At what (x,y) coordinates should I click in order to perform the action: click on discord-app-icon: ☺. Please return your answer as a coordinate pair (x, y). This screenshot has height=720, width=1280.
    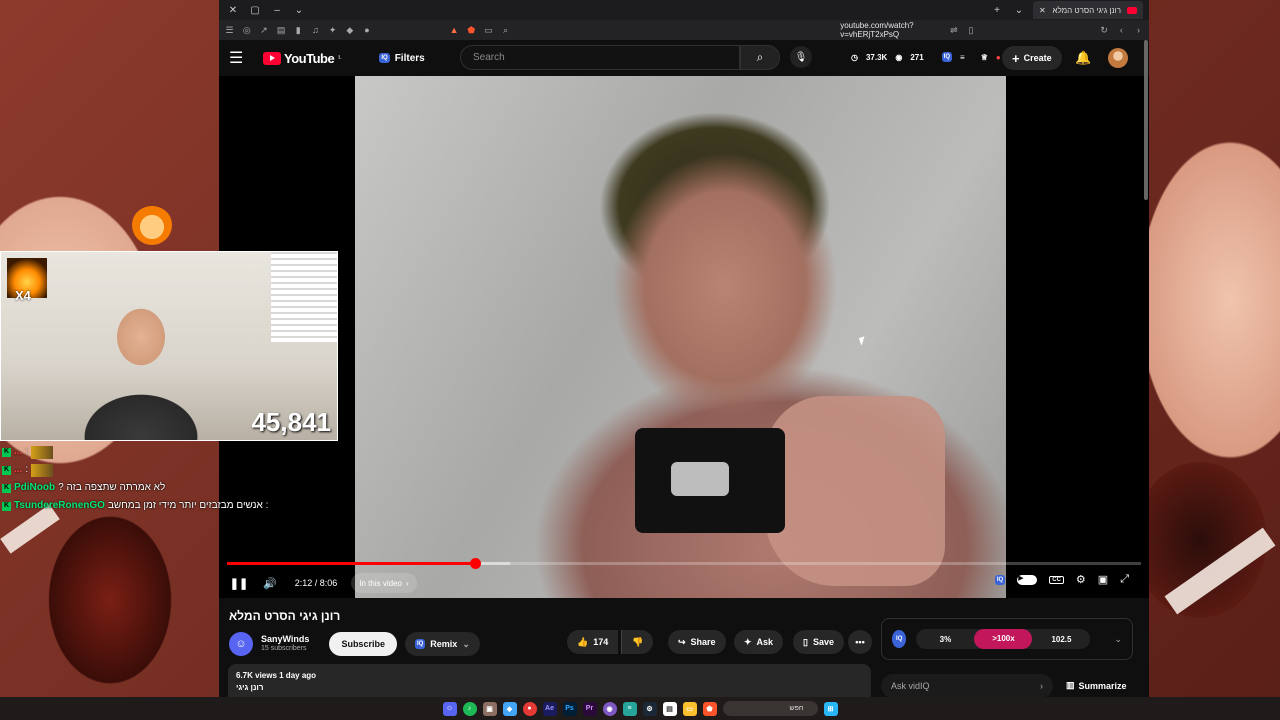
    Looking at the image, I should click on (449, 708).